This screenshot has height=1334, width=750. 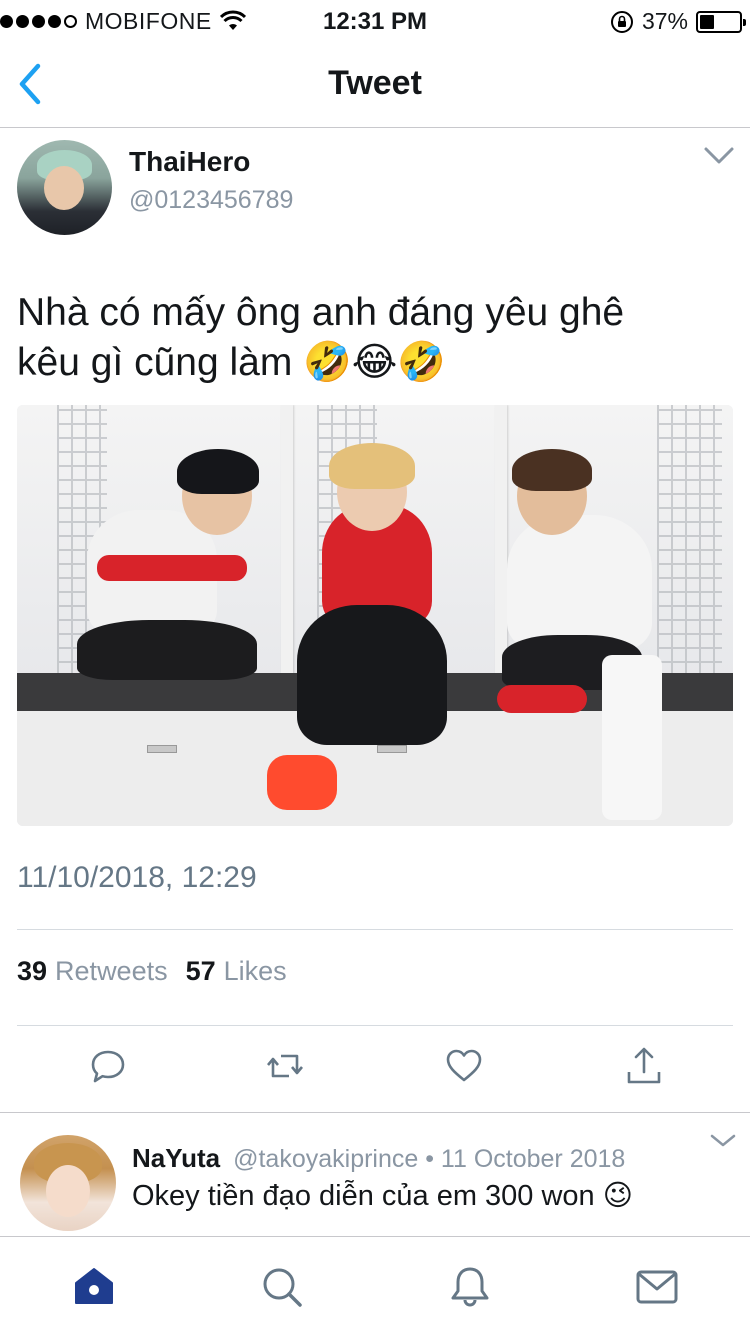 I want to click on battery-percent: 37%, so click(x=664, y=21).